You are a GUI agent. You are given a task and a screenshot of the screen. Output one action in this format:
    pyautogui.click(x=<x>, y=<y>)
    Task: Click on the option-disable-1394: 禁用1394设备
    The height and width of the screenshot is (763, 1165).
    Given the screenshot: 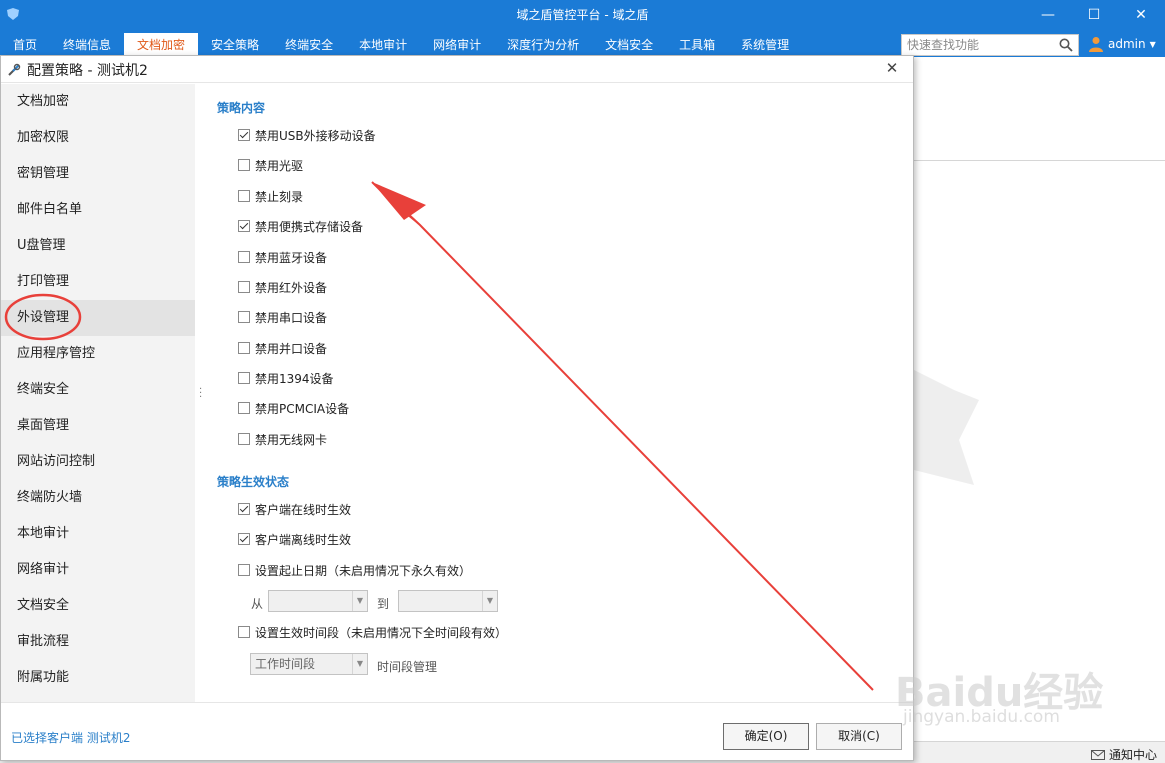 What is the action you would take?
    pyautogui.click(x=286, y=378)
    